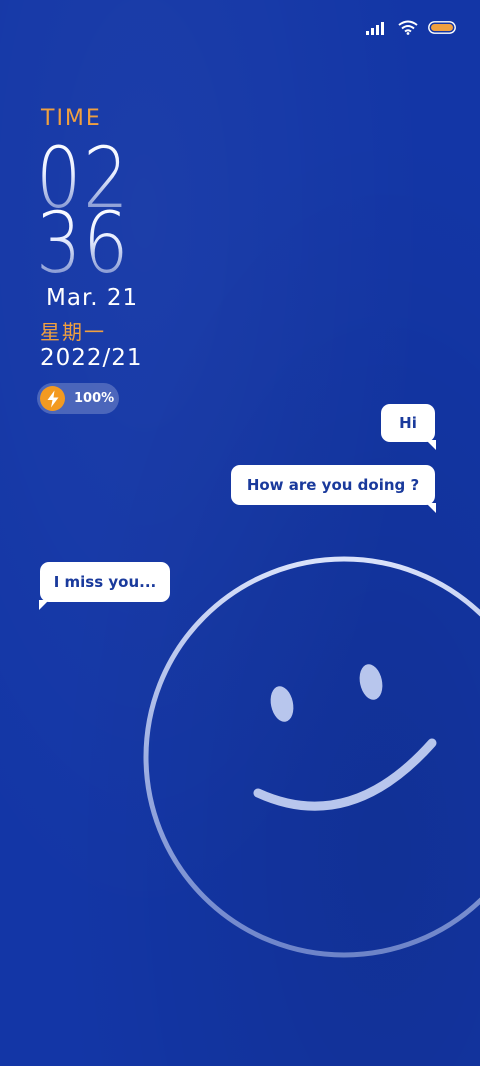 The height and width of the screenshot is (1066, 480). Describe the element at coordinates (73, 332) in the screenshot. I see `weekday-text: 星期一` at that location.